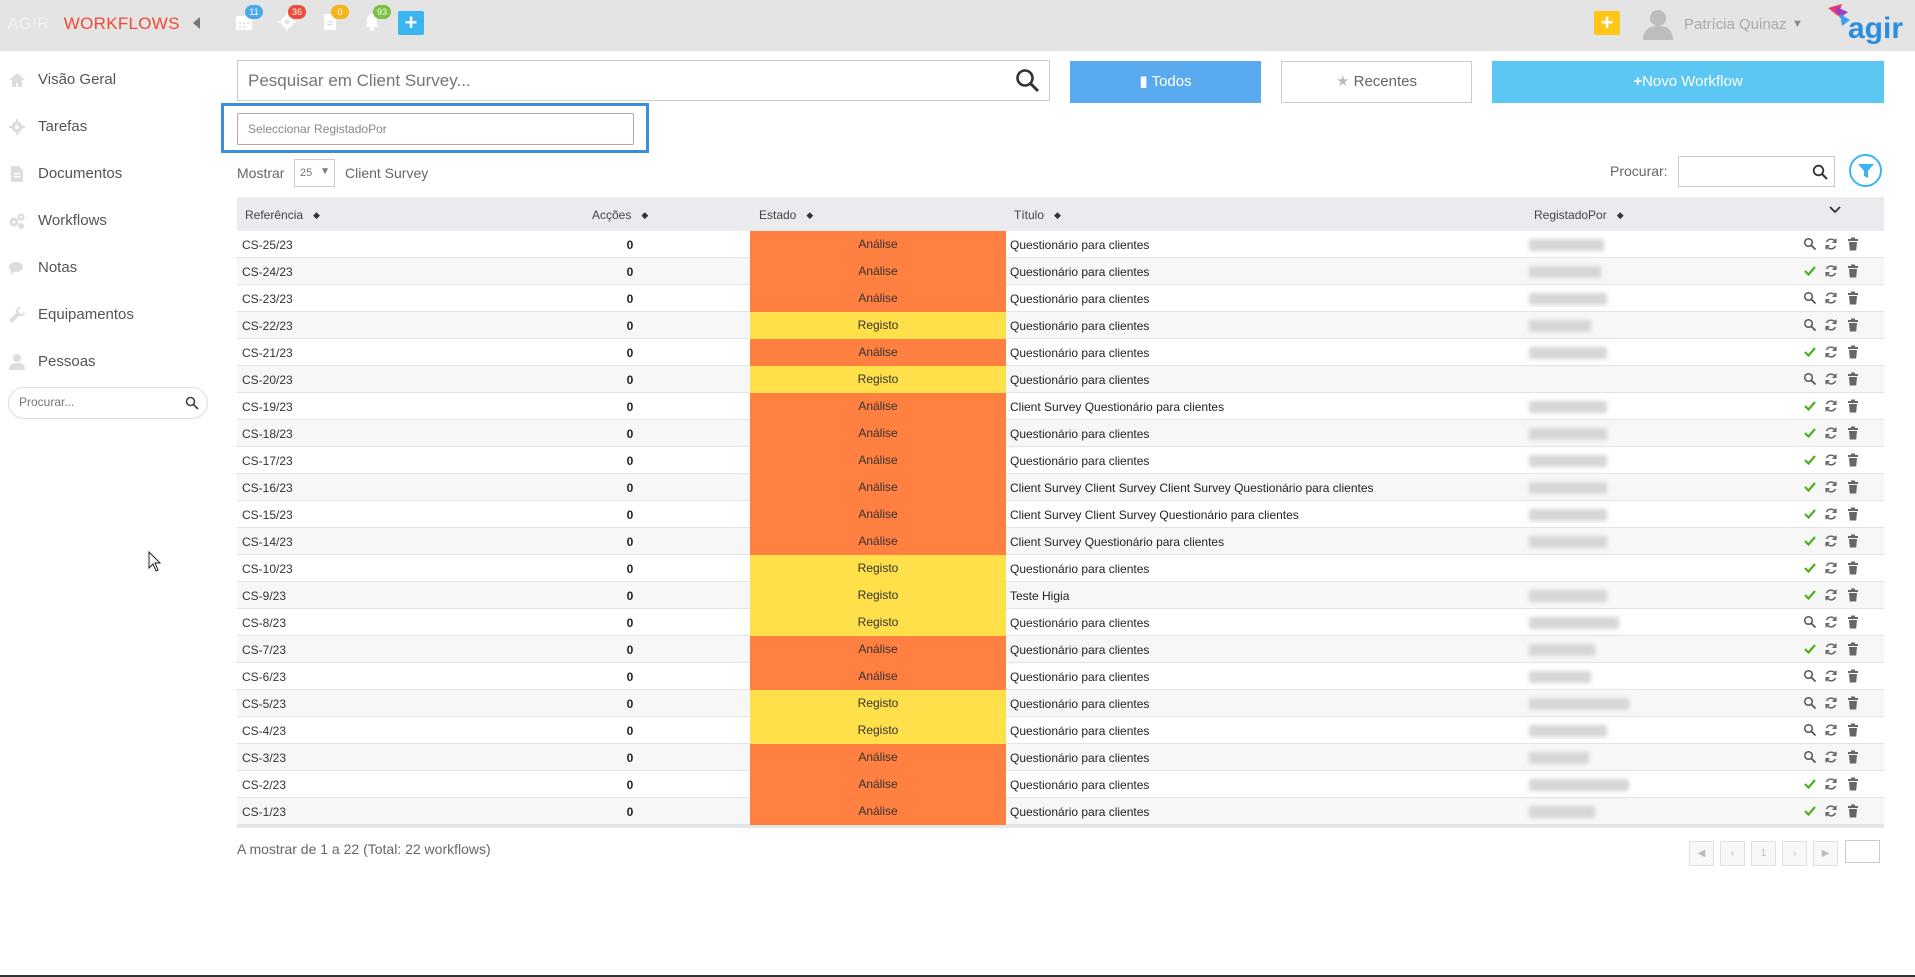 The height and width of the screenshot is (977, 1915). I want to click on col-accoes: Acções ◆, so click(620, 215).